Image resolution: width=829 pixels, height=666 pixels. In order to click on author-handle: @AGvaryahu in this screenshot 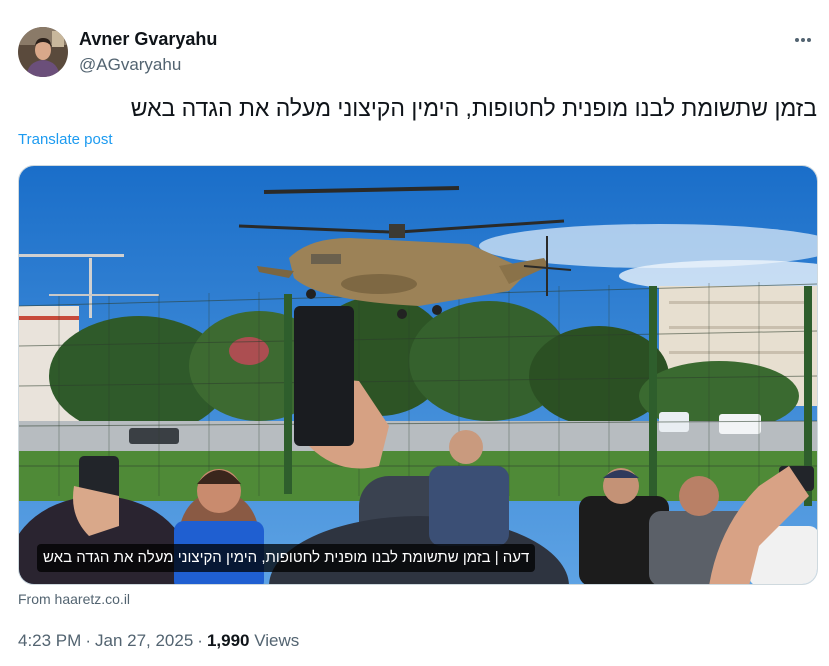, I will do `click(130, 65)`.